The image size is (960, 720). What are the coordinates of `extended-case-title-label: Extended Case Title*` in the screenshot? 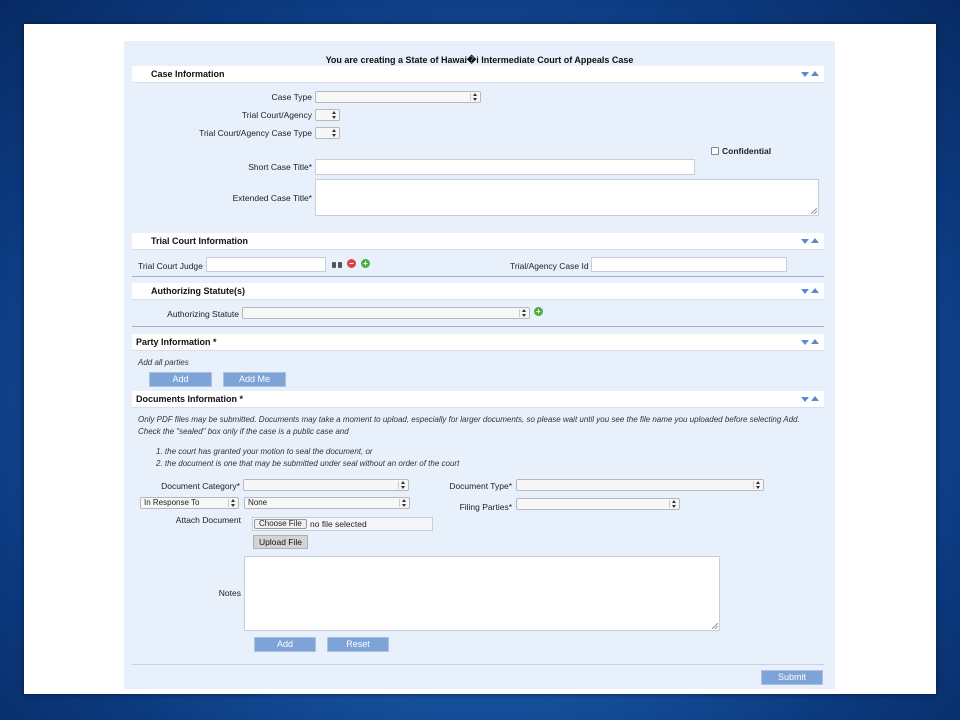 It's located at (272, 198).